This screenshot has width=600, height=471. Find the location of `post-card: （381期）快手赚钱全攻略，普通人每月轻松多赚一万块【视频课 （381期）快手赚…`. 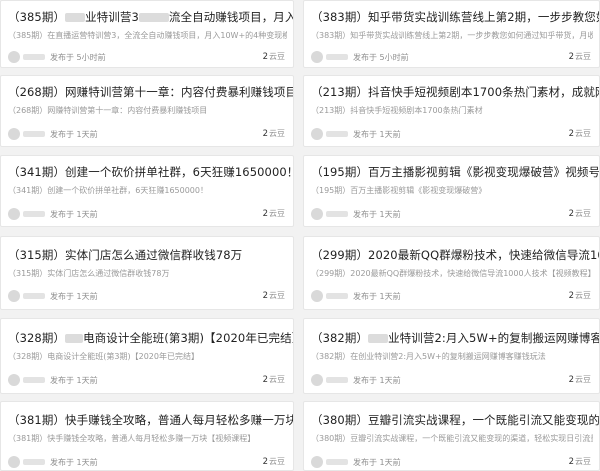

post-card: （381期）快手赚钱全攻略，普通人每月轻松多赚一万块【视频课 （381期）快手赚… is located at coordinates (147, 436).